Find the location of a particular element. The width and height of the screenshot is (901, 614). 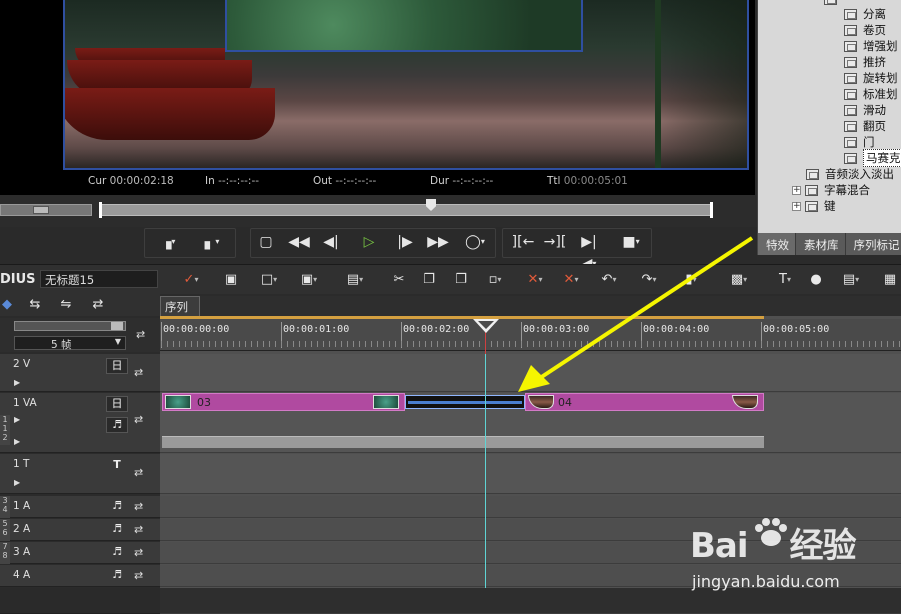

undo-icon: ↶▾ is located at coordinates (609, 280).